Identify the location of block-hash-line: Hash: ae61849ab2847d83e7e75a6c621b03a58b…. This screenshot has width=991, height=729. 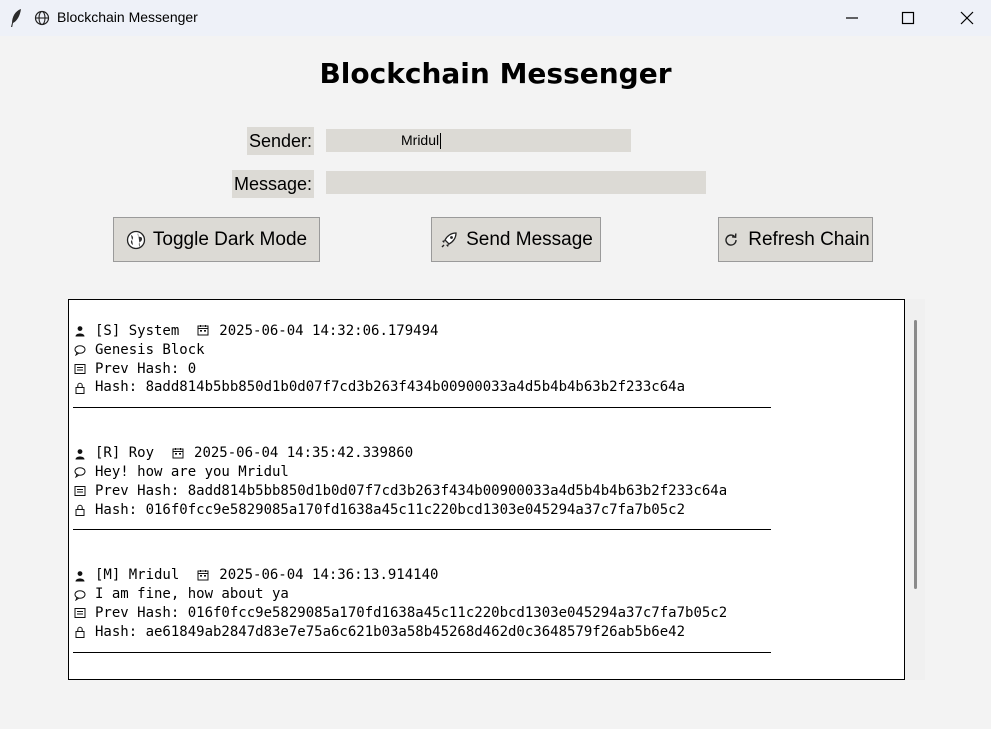
(488, 632).